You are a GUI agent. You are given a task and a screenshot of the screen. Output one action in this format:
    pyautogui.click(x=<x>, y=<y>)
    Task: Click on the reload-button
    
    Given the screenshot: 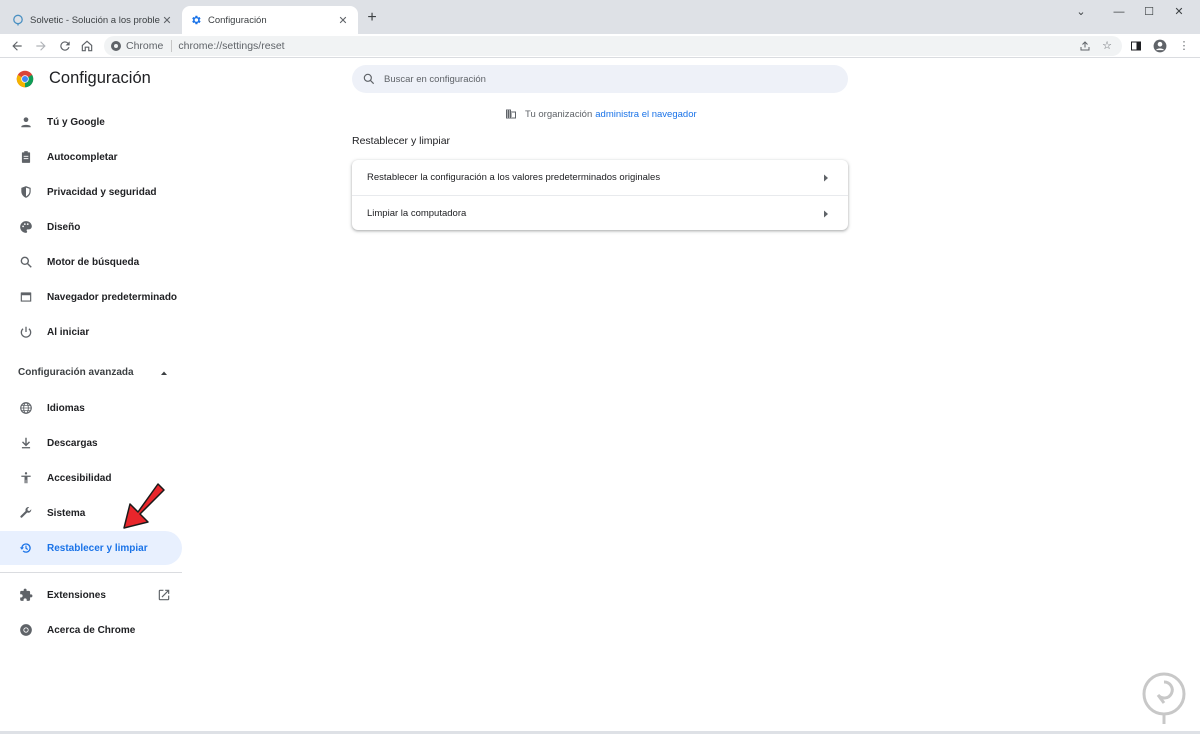 What is the action you would take?
    pyautogui.click(x=65, y=46)
    